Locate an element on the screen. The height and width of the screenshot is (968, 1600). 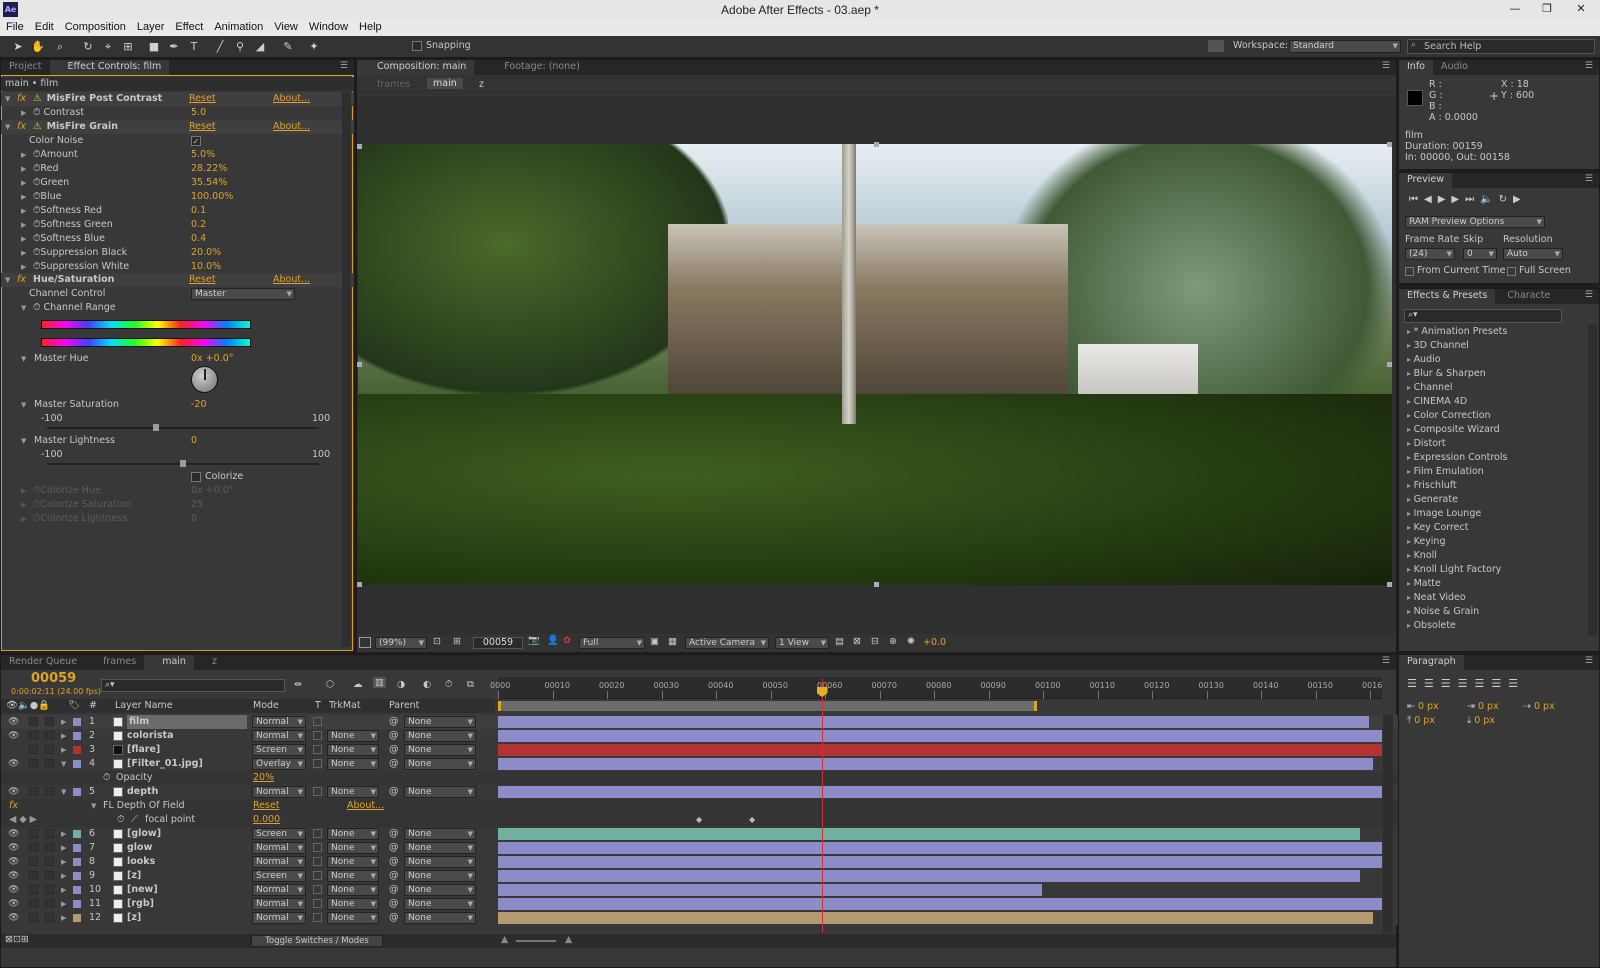
layer-row: 👁 ▶ 11 [rgb] Normal None @ None is located at coordinates (699, 904).